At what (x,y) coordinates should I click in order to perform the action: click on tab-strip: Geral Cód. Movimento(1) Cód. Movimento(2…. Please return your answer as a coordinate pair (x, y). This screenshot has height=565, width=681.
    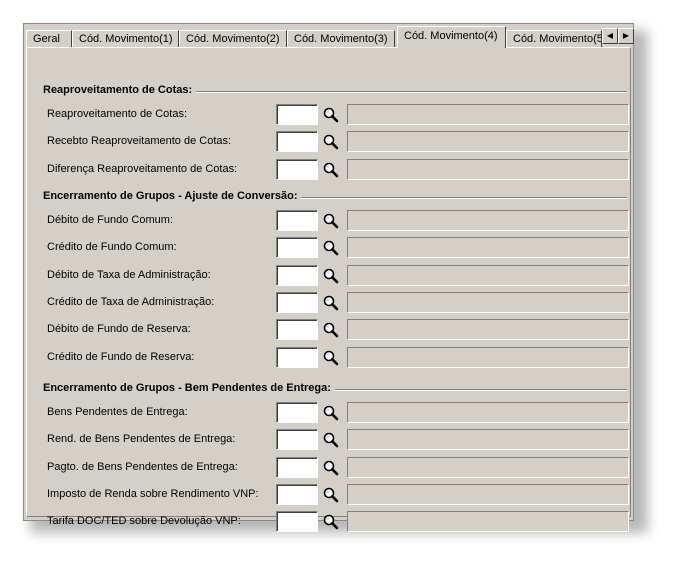
    Looking at the image, I should click on (329, 37).